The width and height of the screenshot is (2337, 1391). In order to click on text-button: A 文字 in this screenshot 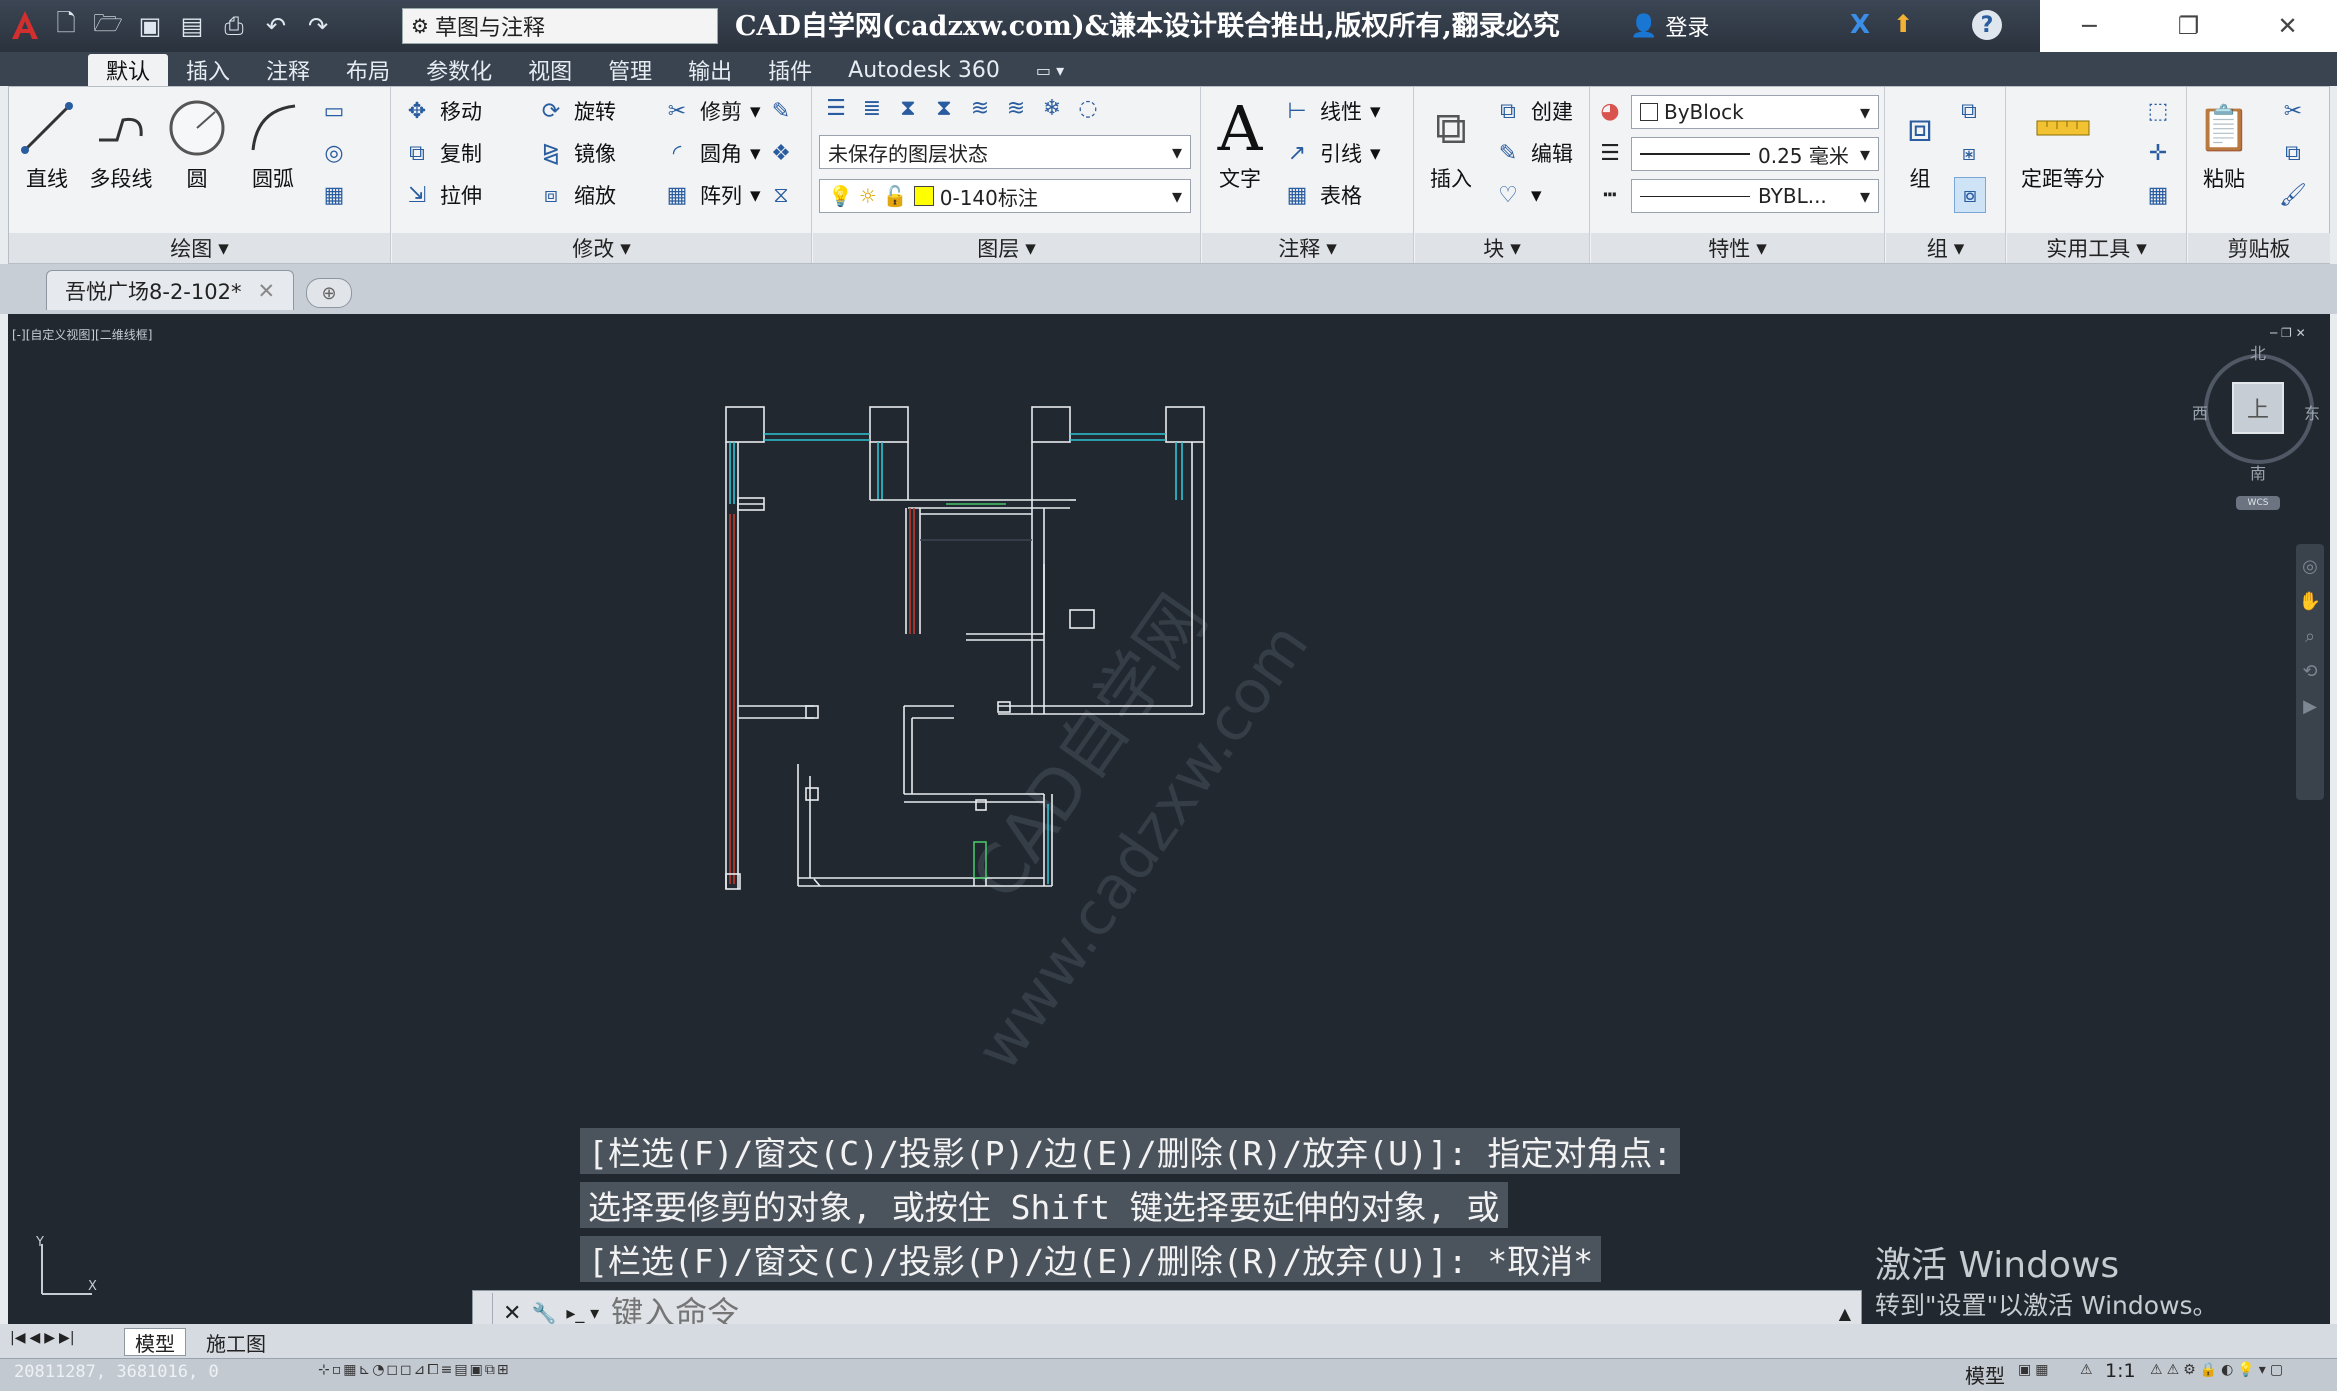, I will do `click(1240, 142)`.